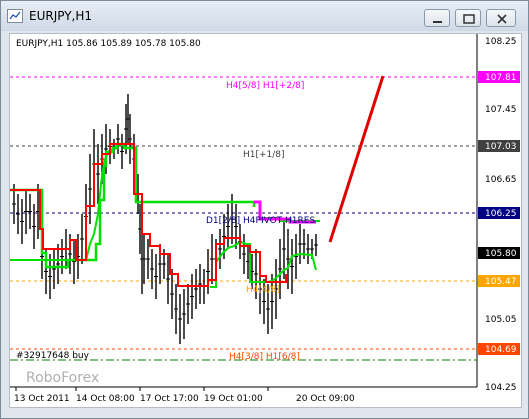 Image resolution: width=529 pixels, height=419 pixels. Describe the element at coordinates (356, 159) in the screenshot. I see `forecast-line` at that location.